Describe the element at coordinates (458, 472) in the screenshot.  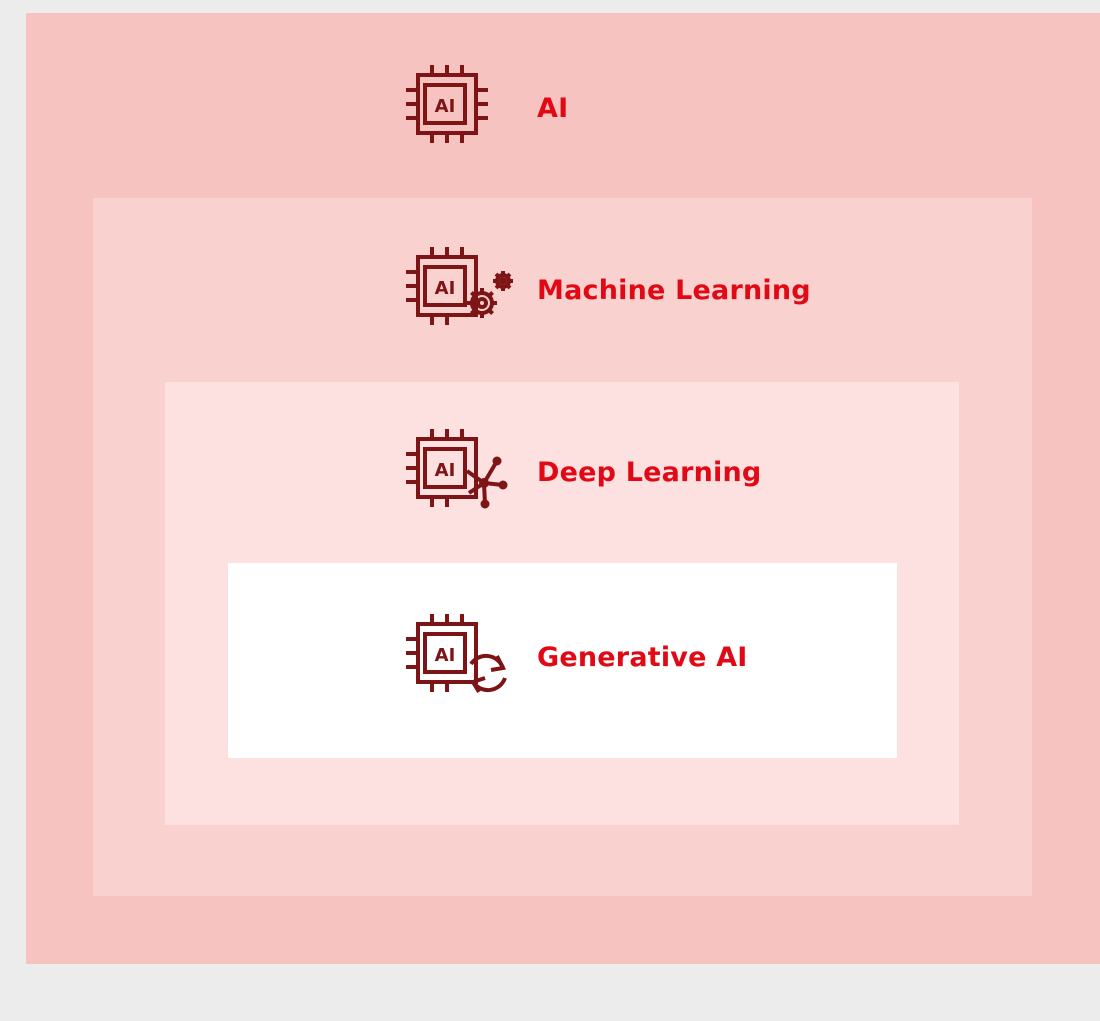
I see `ai-chip-network-icon: AI` at that location.